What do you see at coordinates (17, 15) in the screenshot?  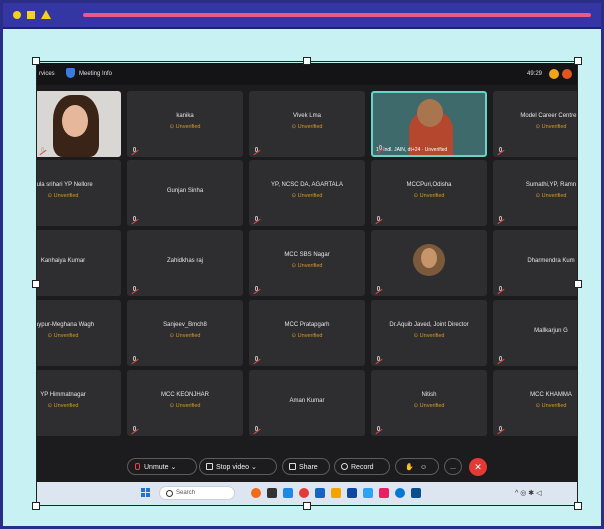 I see `circle-icon` at bounding box center [17, 15].